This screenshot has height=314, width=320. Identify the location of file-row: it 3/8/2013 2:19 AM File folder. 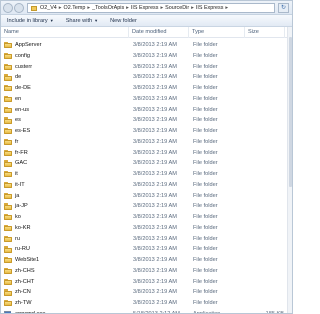
(144, 174).